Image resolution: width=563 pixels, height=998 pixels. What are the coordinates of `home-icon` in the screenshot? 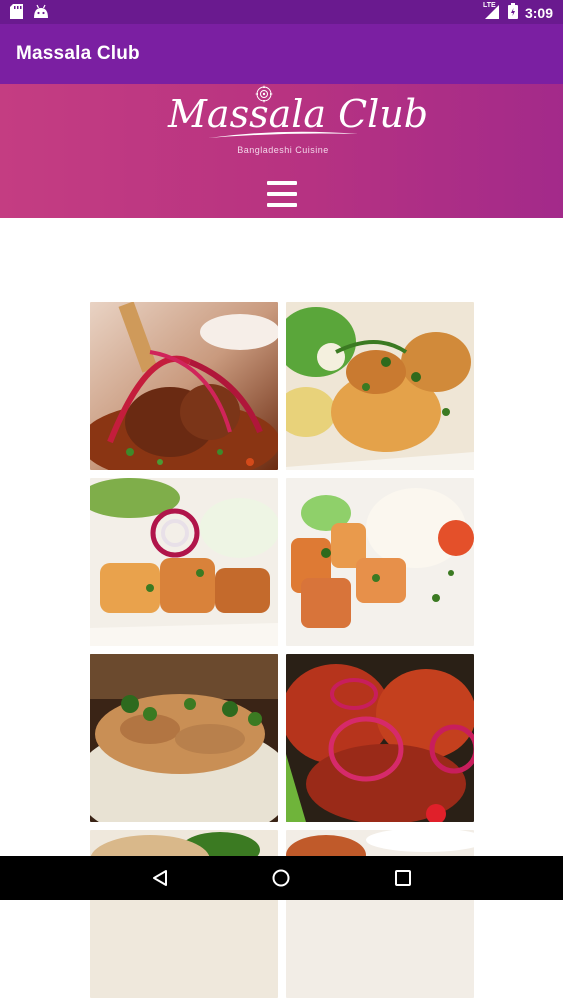 It's located at (281, 878).